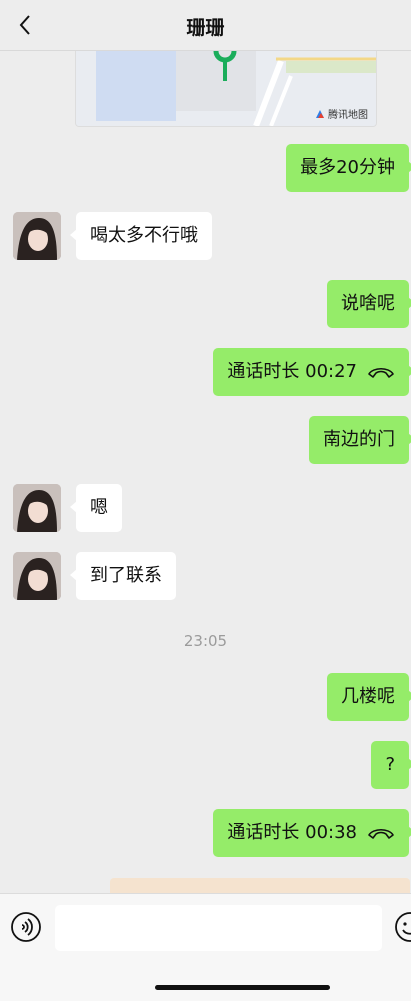 Image resolution: width=411 pixels, height=1001 pixels. Describe the element at coordinates (348, 115) in the screenshot. I see `map-credit-label: 腾讯地图` at that location.